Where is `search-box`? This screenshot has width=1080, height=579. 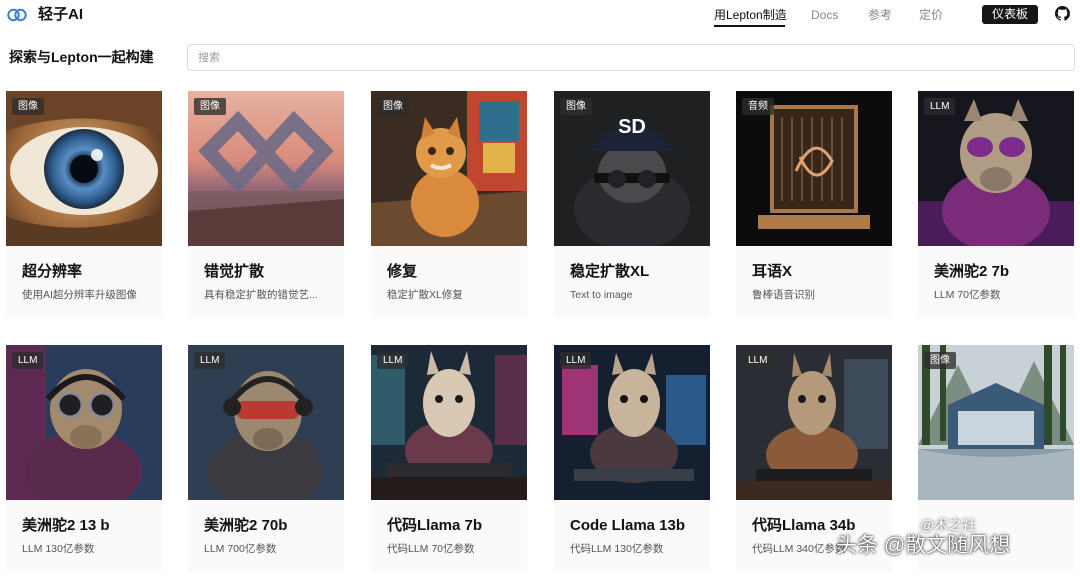 search-box is located at coordinates (631, 57).